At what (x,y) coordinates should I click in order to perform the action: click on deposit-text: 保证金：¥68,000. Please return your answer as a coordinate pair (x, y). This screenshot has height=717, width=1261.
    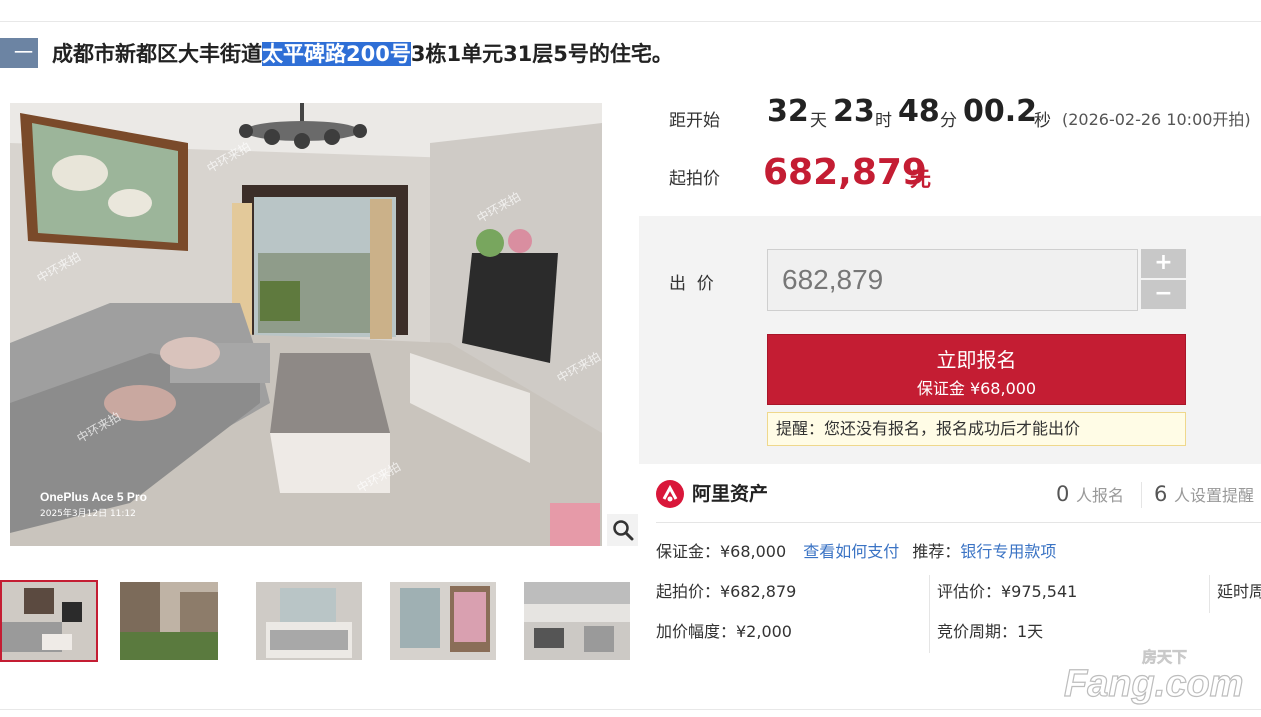
    Looking at the image, I should click on (721, 551).